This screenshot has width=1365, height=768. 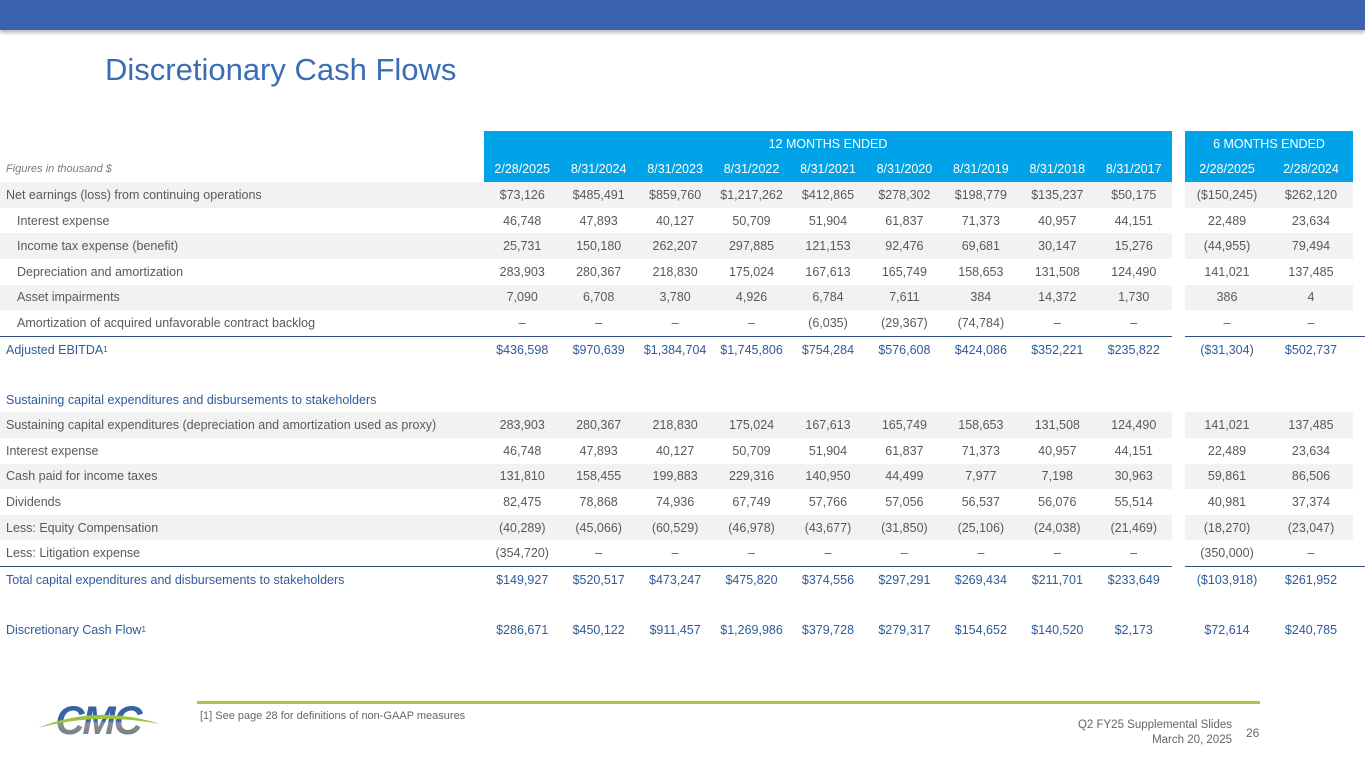 I want to click on page-title: Discretionary Cash Flows, so click(x=281, y=69).